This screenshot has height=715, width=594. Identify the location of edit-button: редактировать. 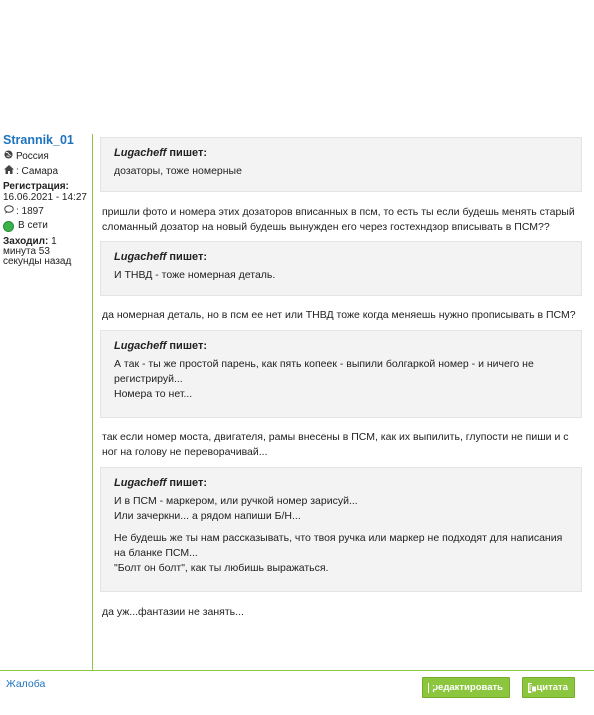
(466, 687).